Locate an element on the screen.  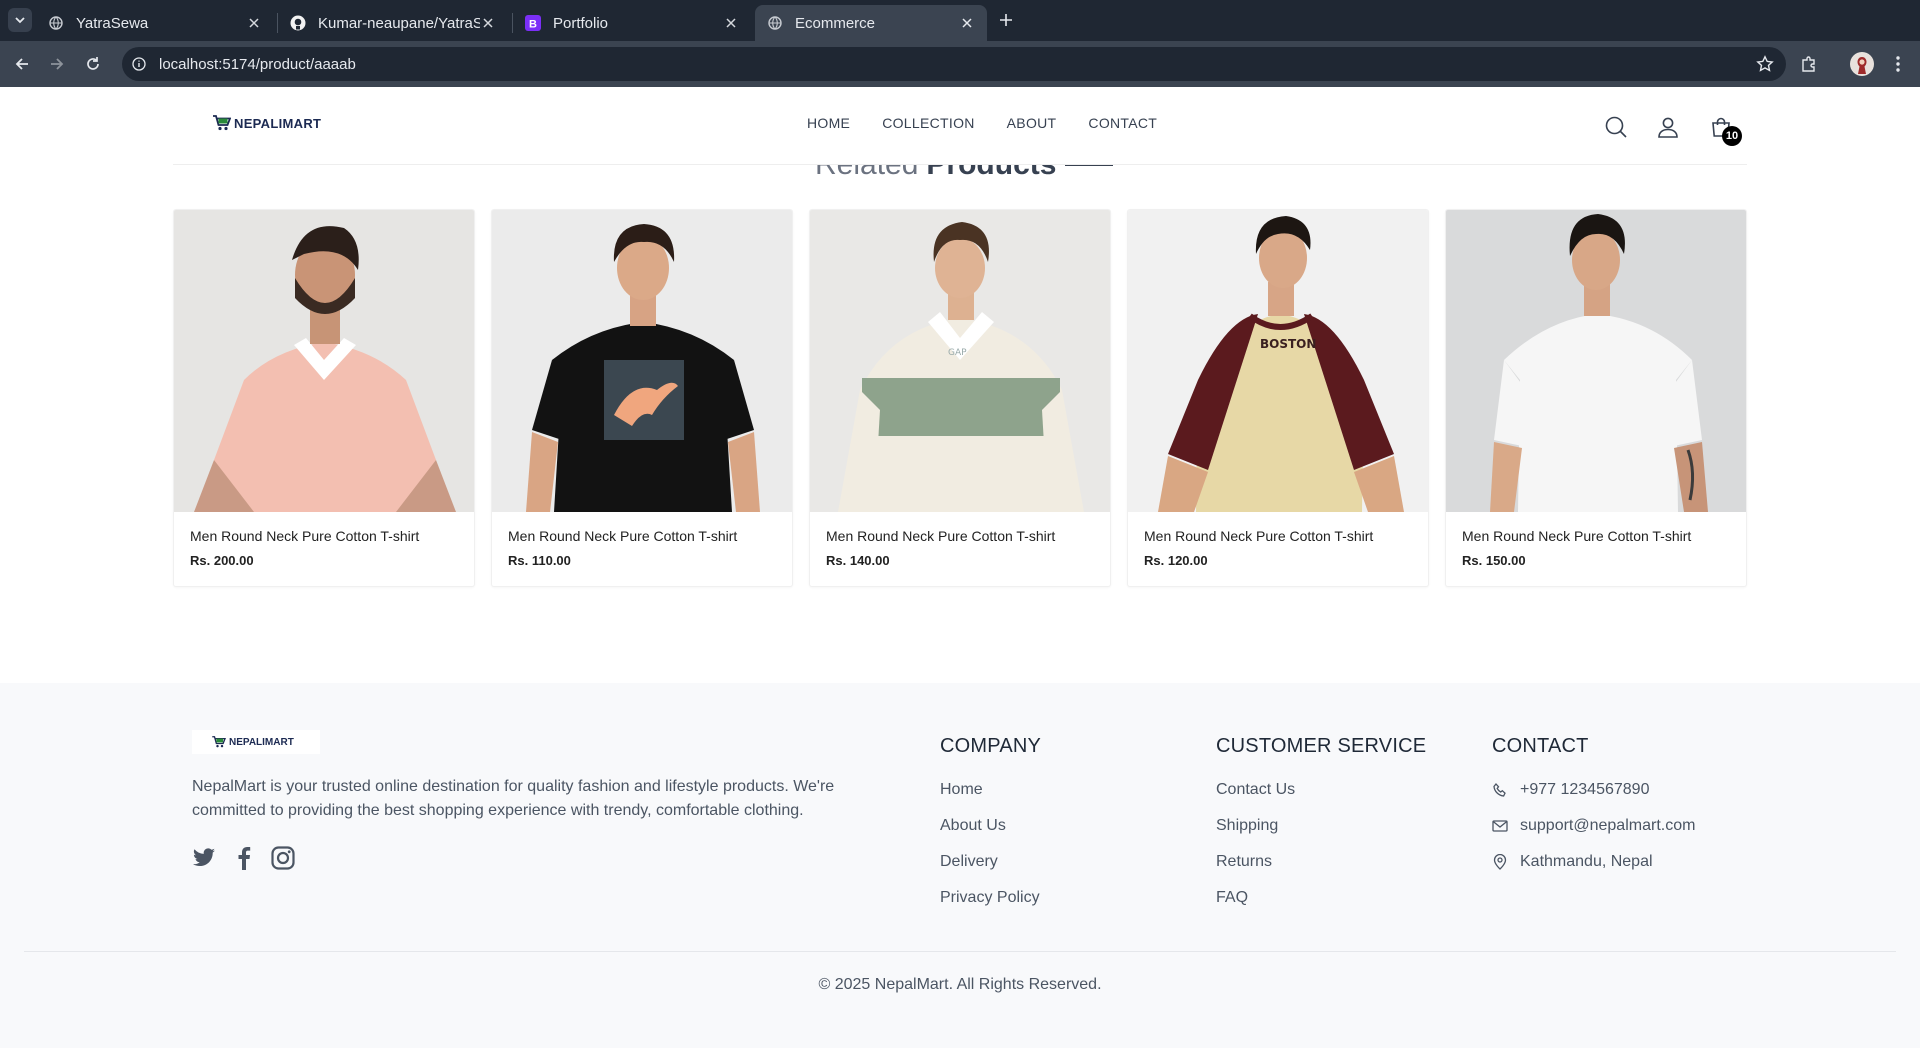
tab-title: Kumar-neaupane/YatraS is located at coordinates (399, 23).